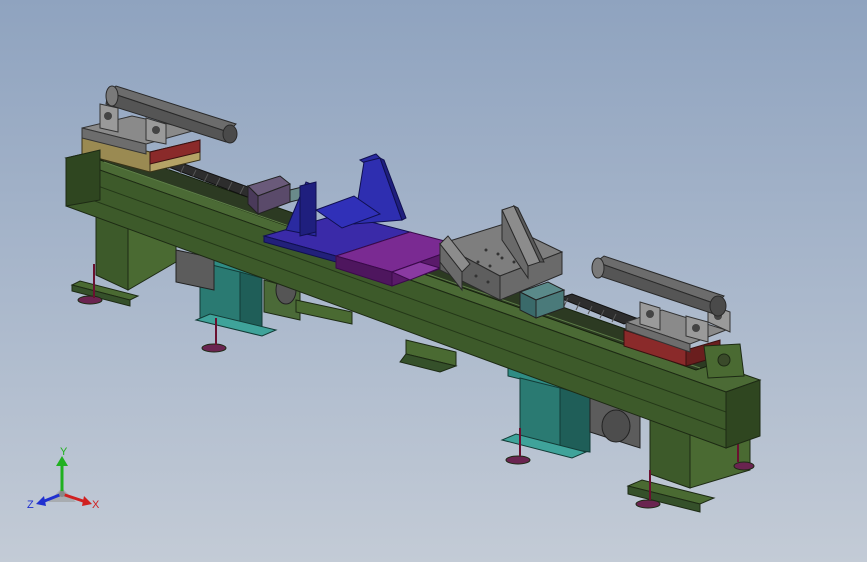 This screenshot has width=867, height=562. What do you see at coordinates (159, 129) in the screenshot?
I see `cylinder-assembly-left` at bounding box center [159, 129].